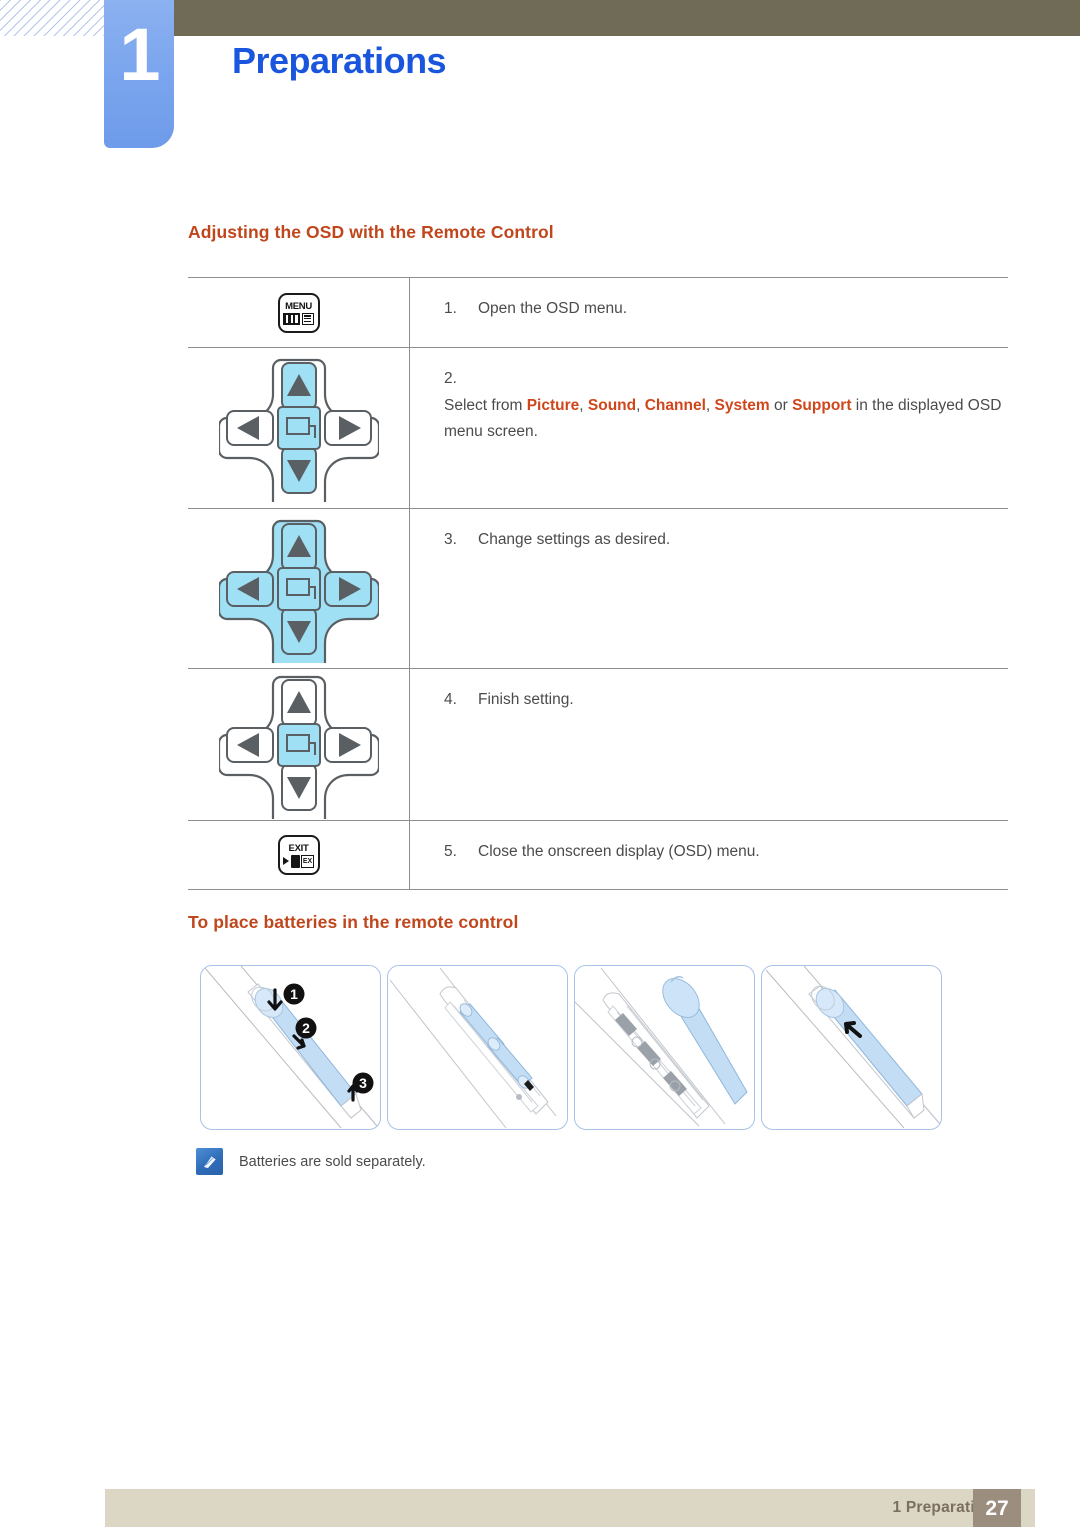 The image size is (1080, 1527). I want to click on step-text-cell: 3. Change settings as desired., so click(709, 588).